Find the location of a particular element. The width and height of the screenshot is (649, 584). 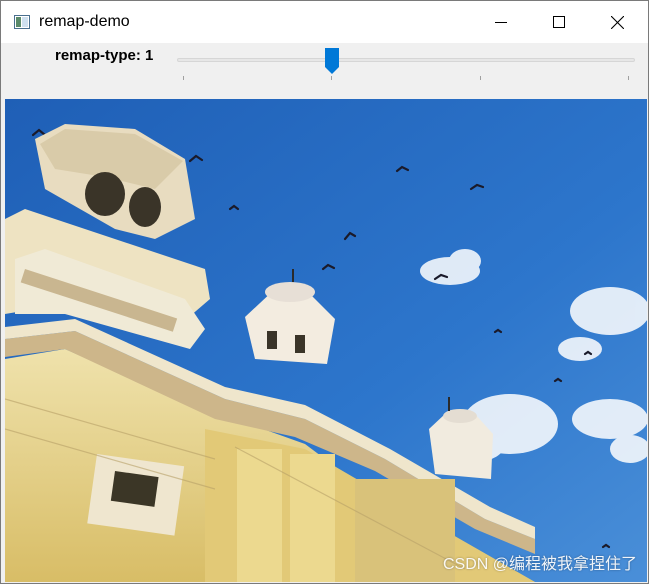

slider-track is located at coordinates (406, 60).